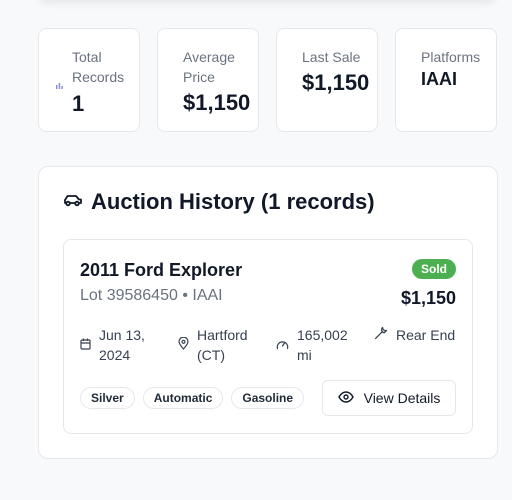 Image resolution: width=512 pixels, height=500 pixels. Describe the element at coordinates (85, 345) in the screenshot. I see `calendar-icon` at that location.